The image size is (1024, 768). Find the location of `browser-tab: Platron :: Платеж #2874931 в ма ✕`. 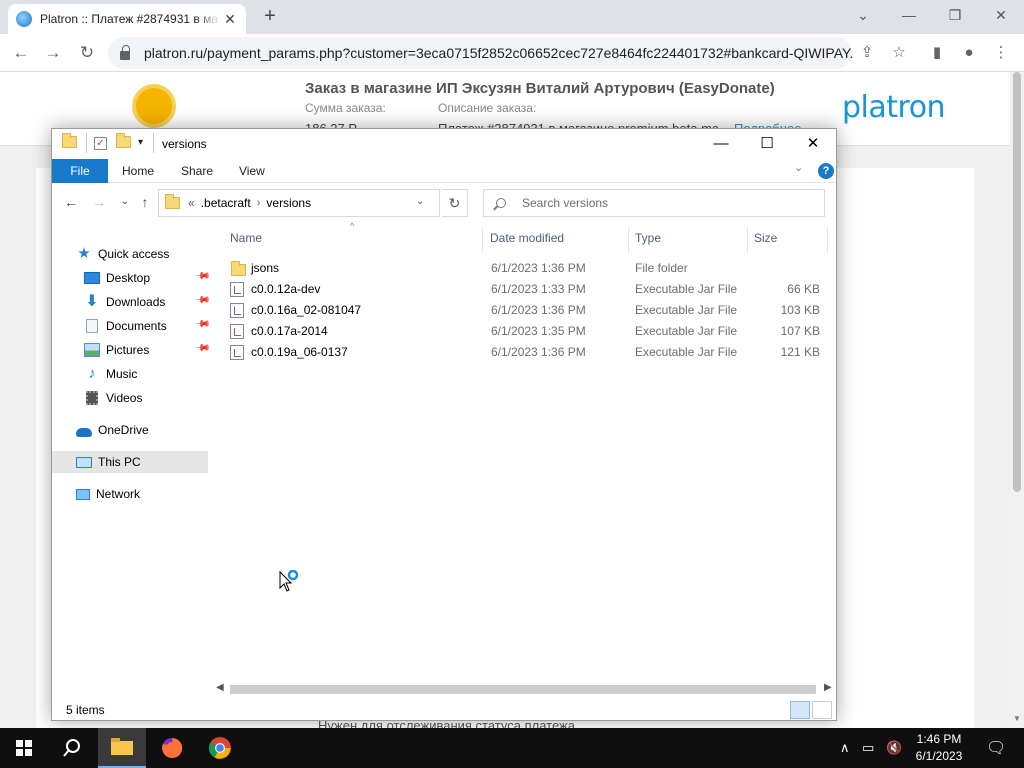

browser-tab: Platron :: Платеж #2874931 в ма ✕ is located at coordinates (127, 19).